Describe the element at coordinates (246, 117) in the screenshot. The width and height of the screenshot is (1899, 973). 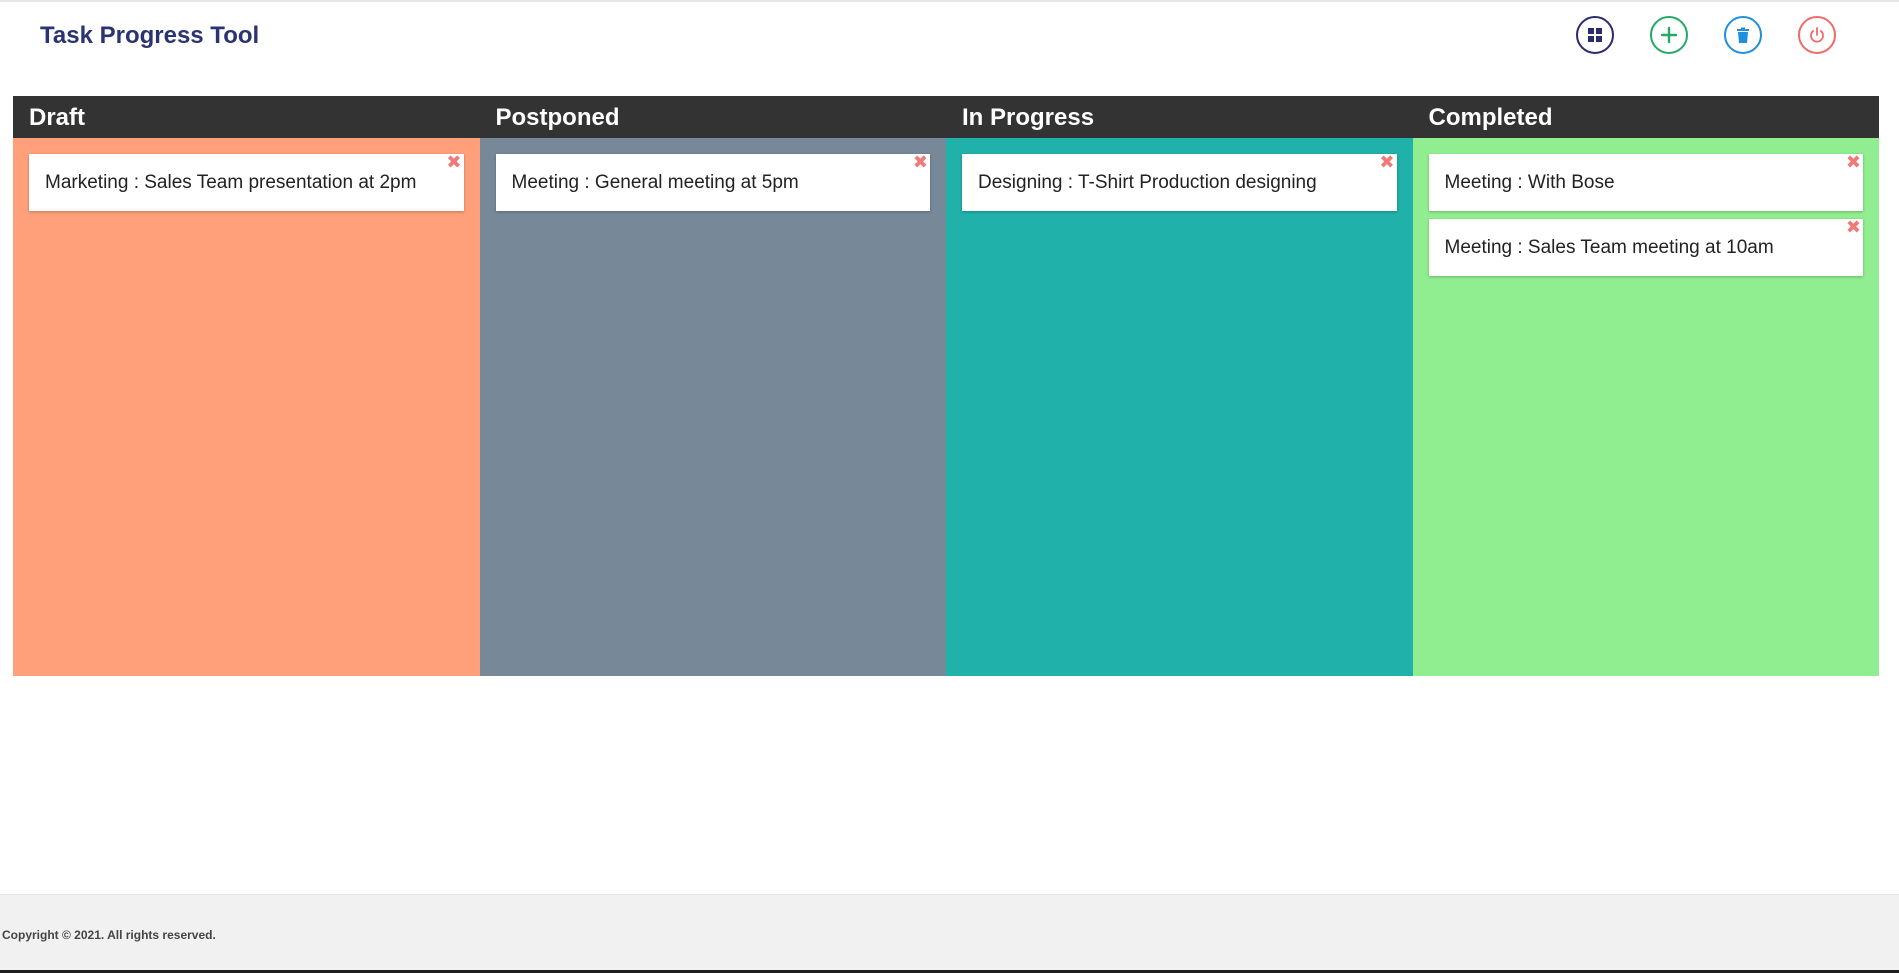
I see `column-header: Draft` at that location.